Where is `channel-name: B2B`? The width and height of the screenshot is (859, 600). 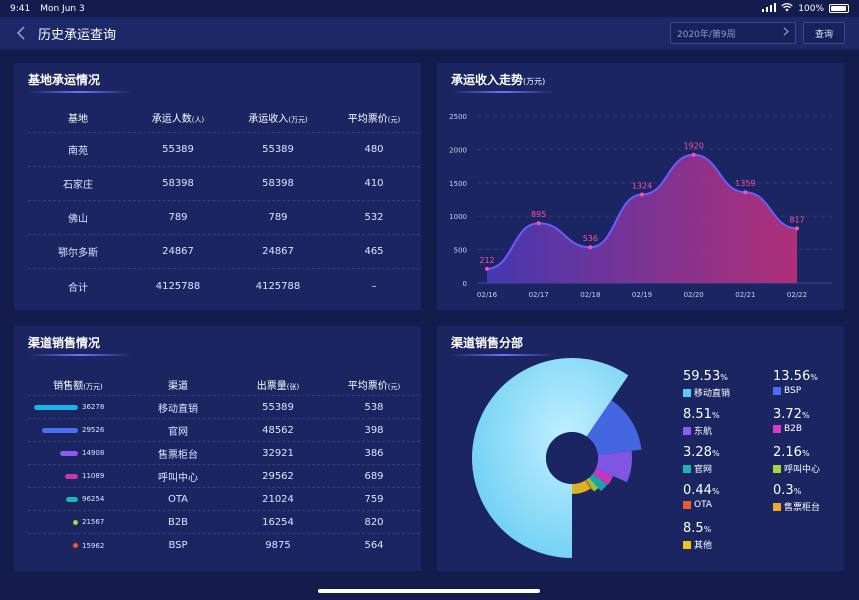 channel-name: B2B is located at coordinates (178, 522).